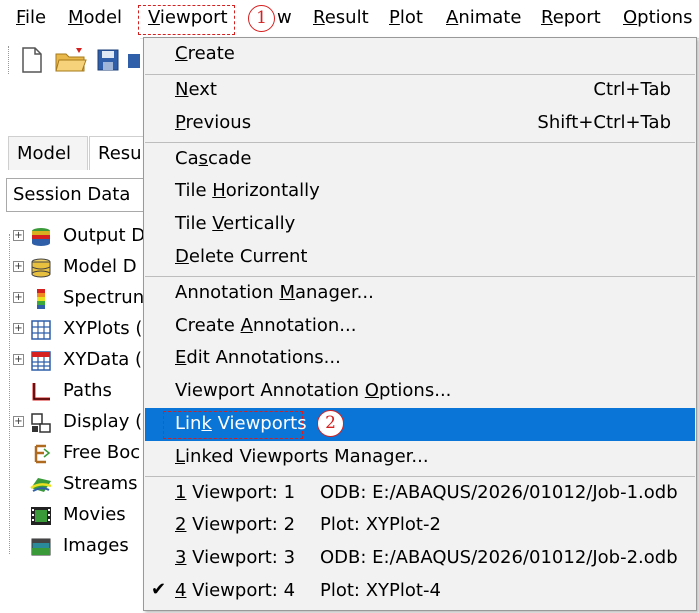 This screenshot has height=613, width=699. I want to click on menu-result: Result, so click(341, 17).